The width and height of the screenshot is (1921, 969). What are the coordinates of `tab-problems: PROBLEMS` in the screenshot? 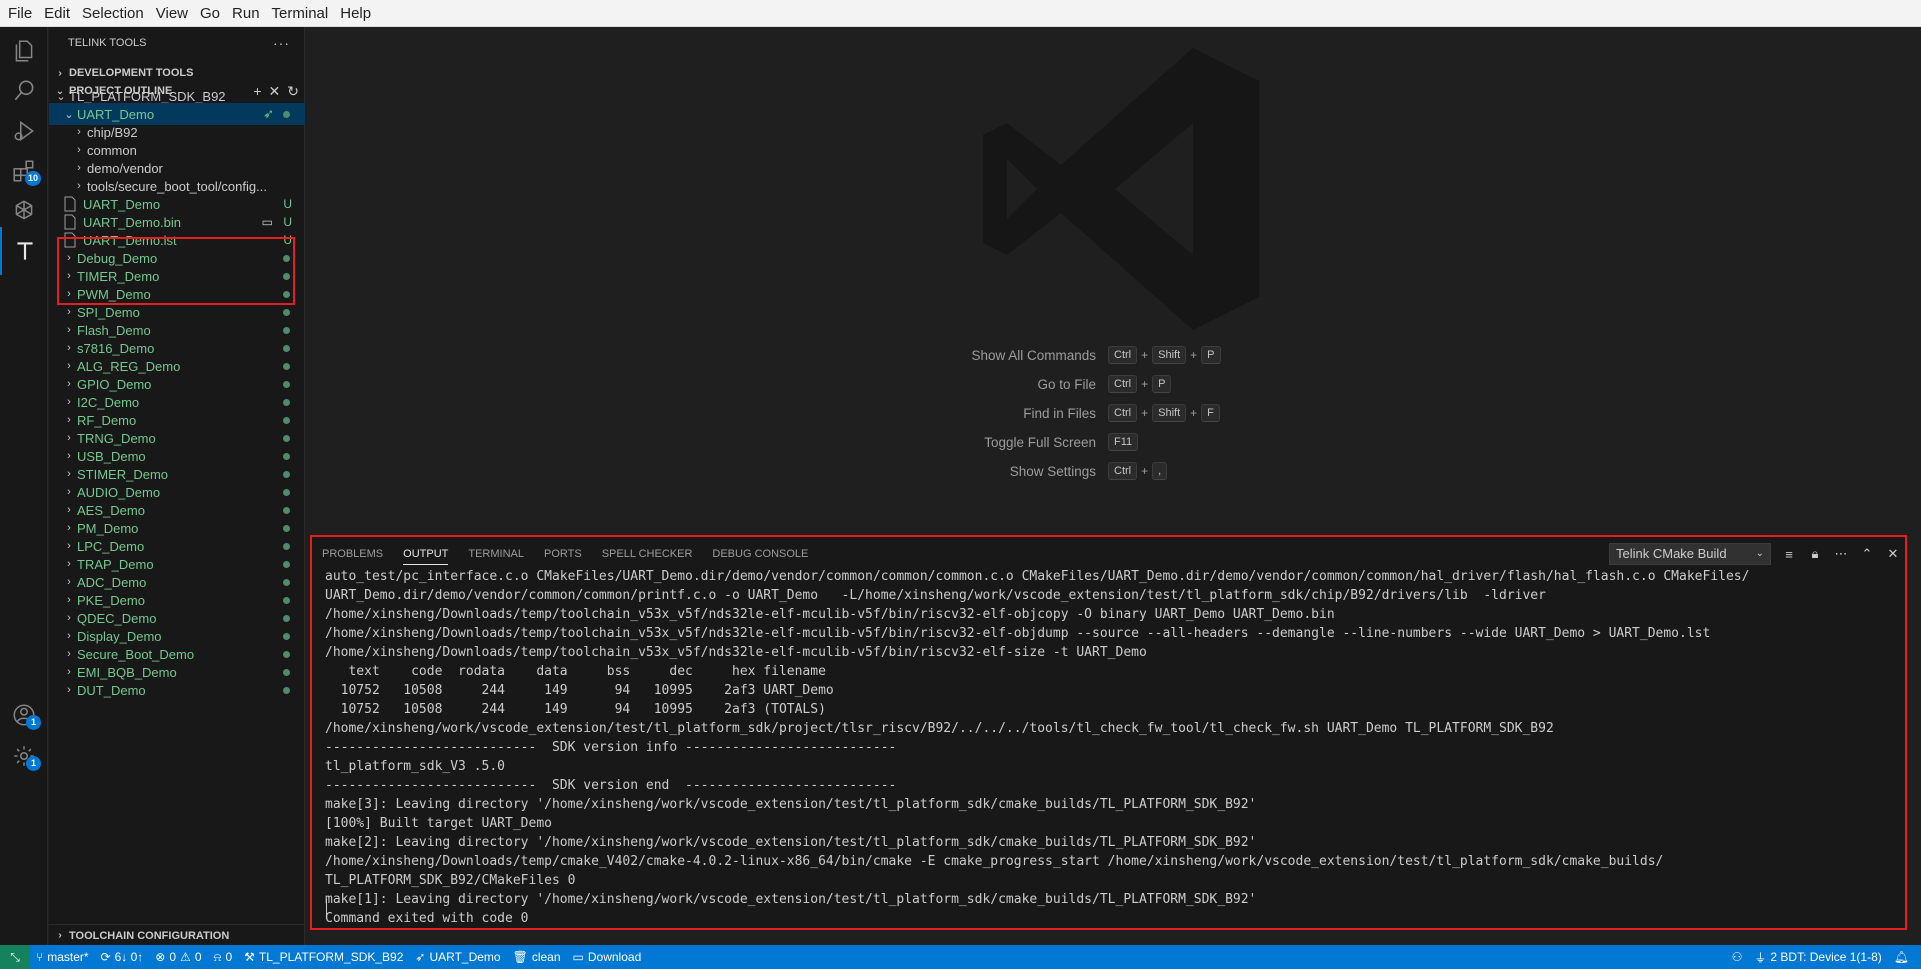 It's located at (352, 554).